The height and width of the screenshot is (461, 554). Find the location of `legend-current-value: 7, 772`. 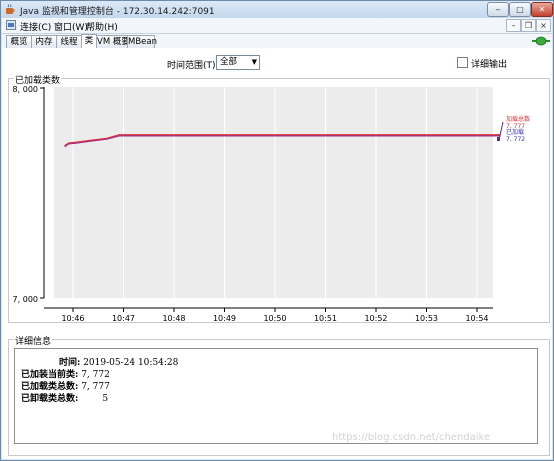

legend-current-value: 7, 772 is located at coordinates (515, 139).